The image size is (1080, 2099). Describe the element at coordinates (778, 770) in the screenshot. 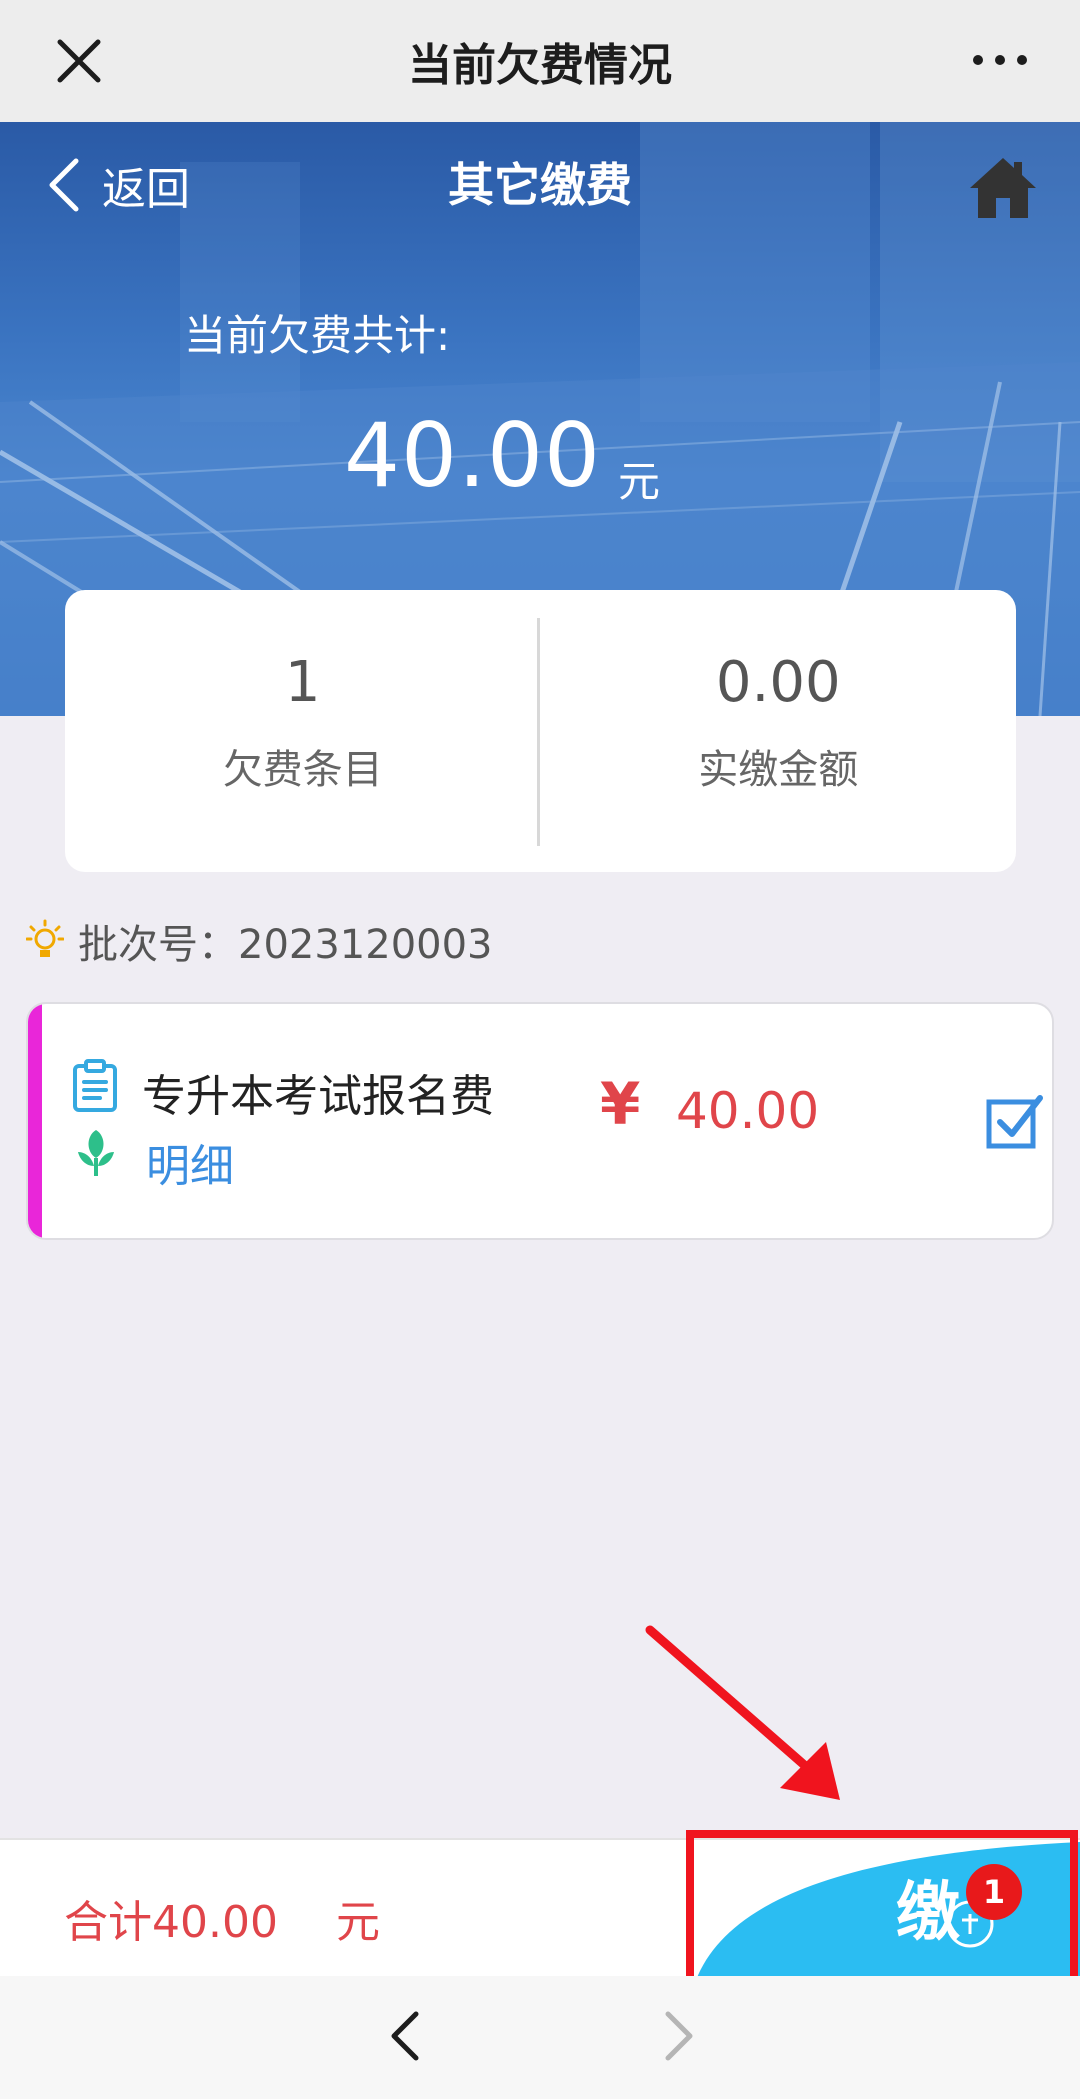

I see `stat-label: 实缴金额` at that location.